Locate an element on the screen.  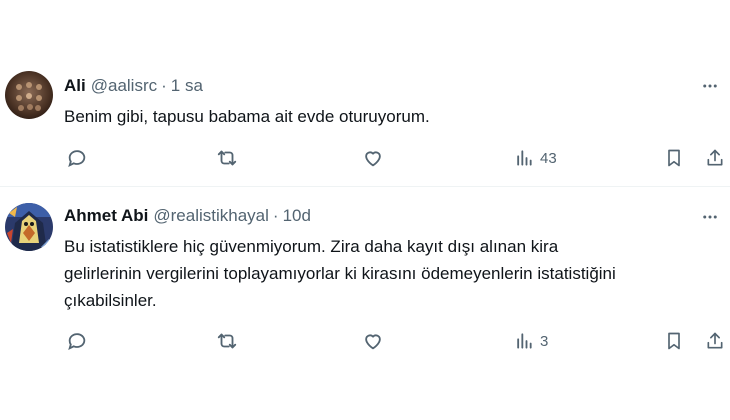
bottom-blank-area is located at coordinates (365, 393).